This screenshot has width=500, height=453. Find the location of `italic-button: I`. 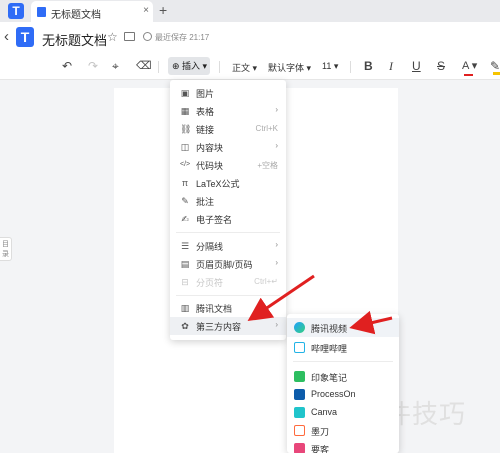

italic-button: I is located at coordinates (391, 66).